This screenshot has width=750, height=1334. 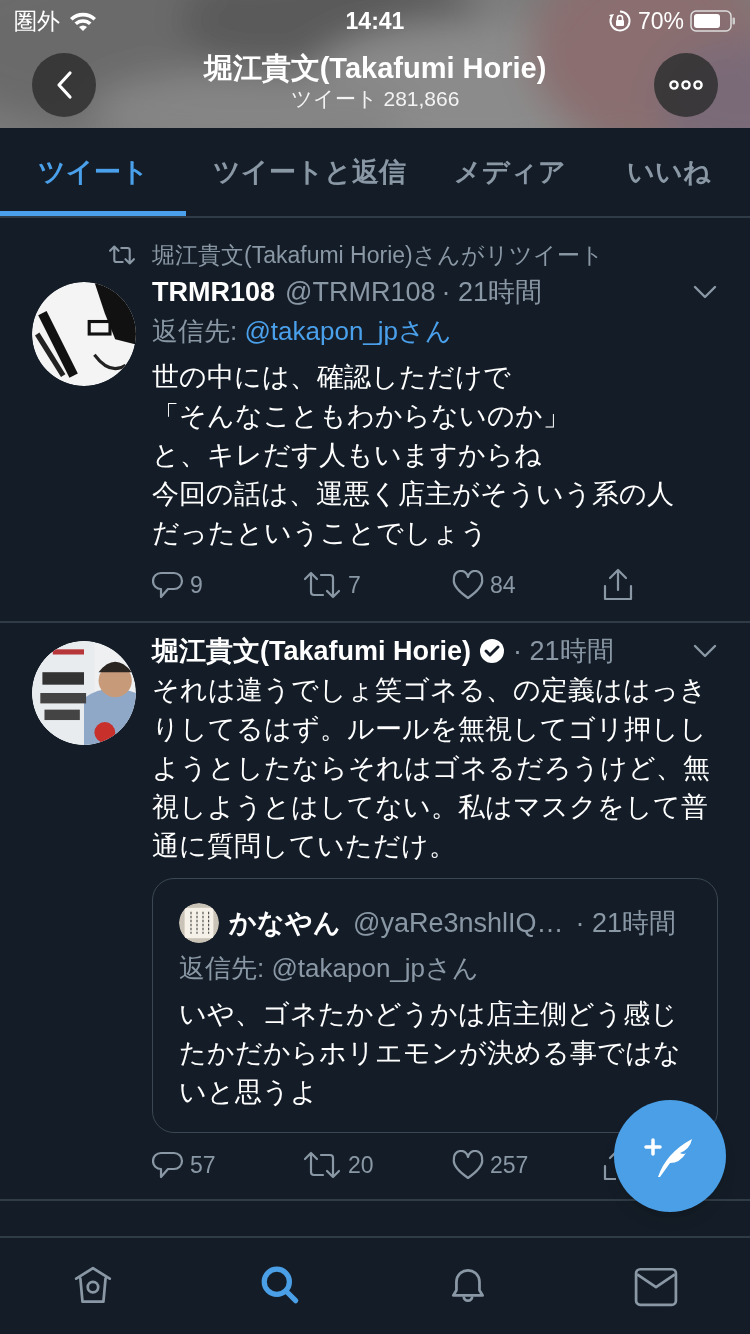 What do you see at coordinates (686, 85) in the screenshot?
I see `more-icon` at bounding box center [686, 85].